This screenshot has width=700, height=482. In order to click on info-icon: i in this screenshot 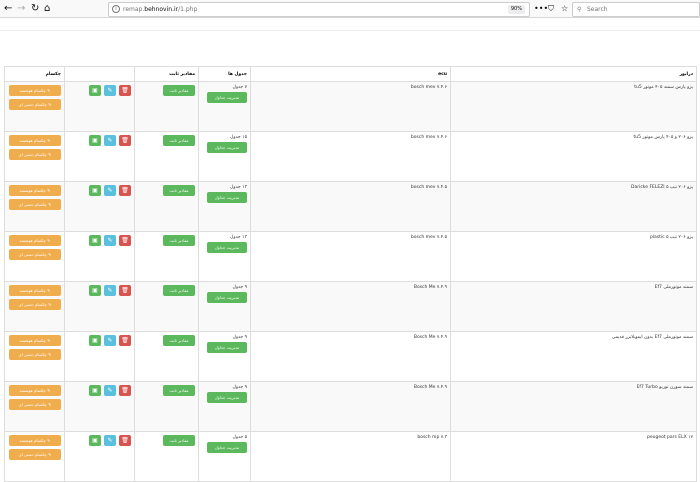, I will do `click(116, 9)`.